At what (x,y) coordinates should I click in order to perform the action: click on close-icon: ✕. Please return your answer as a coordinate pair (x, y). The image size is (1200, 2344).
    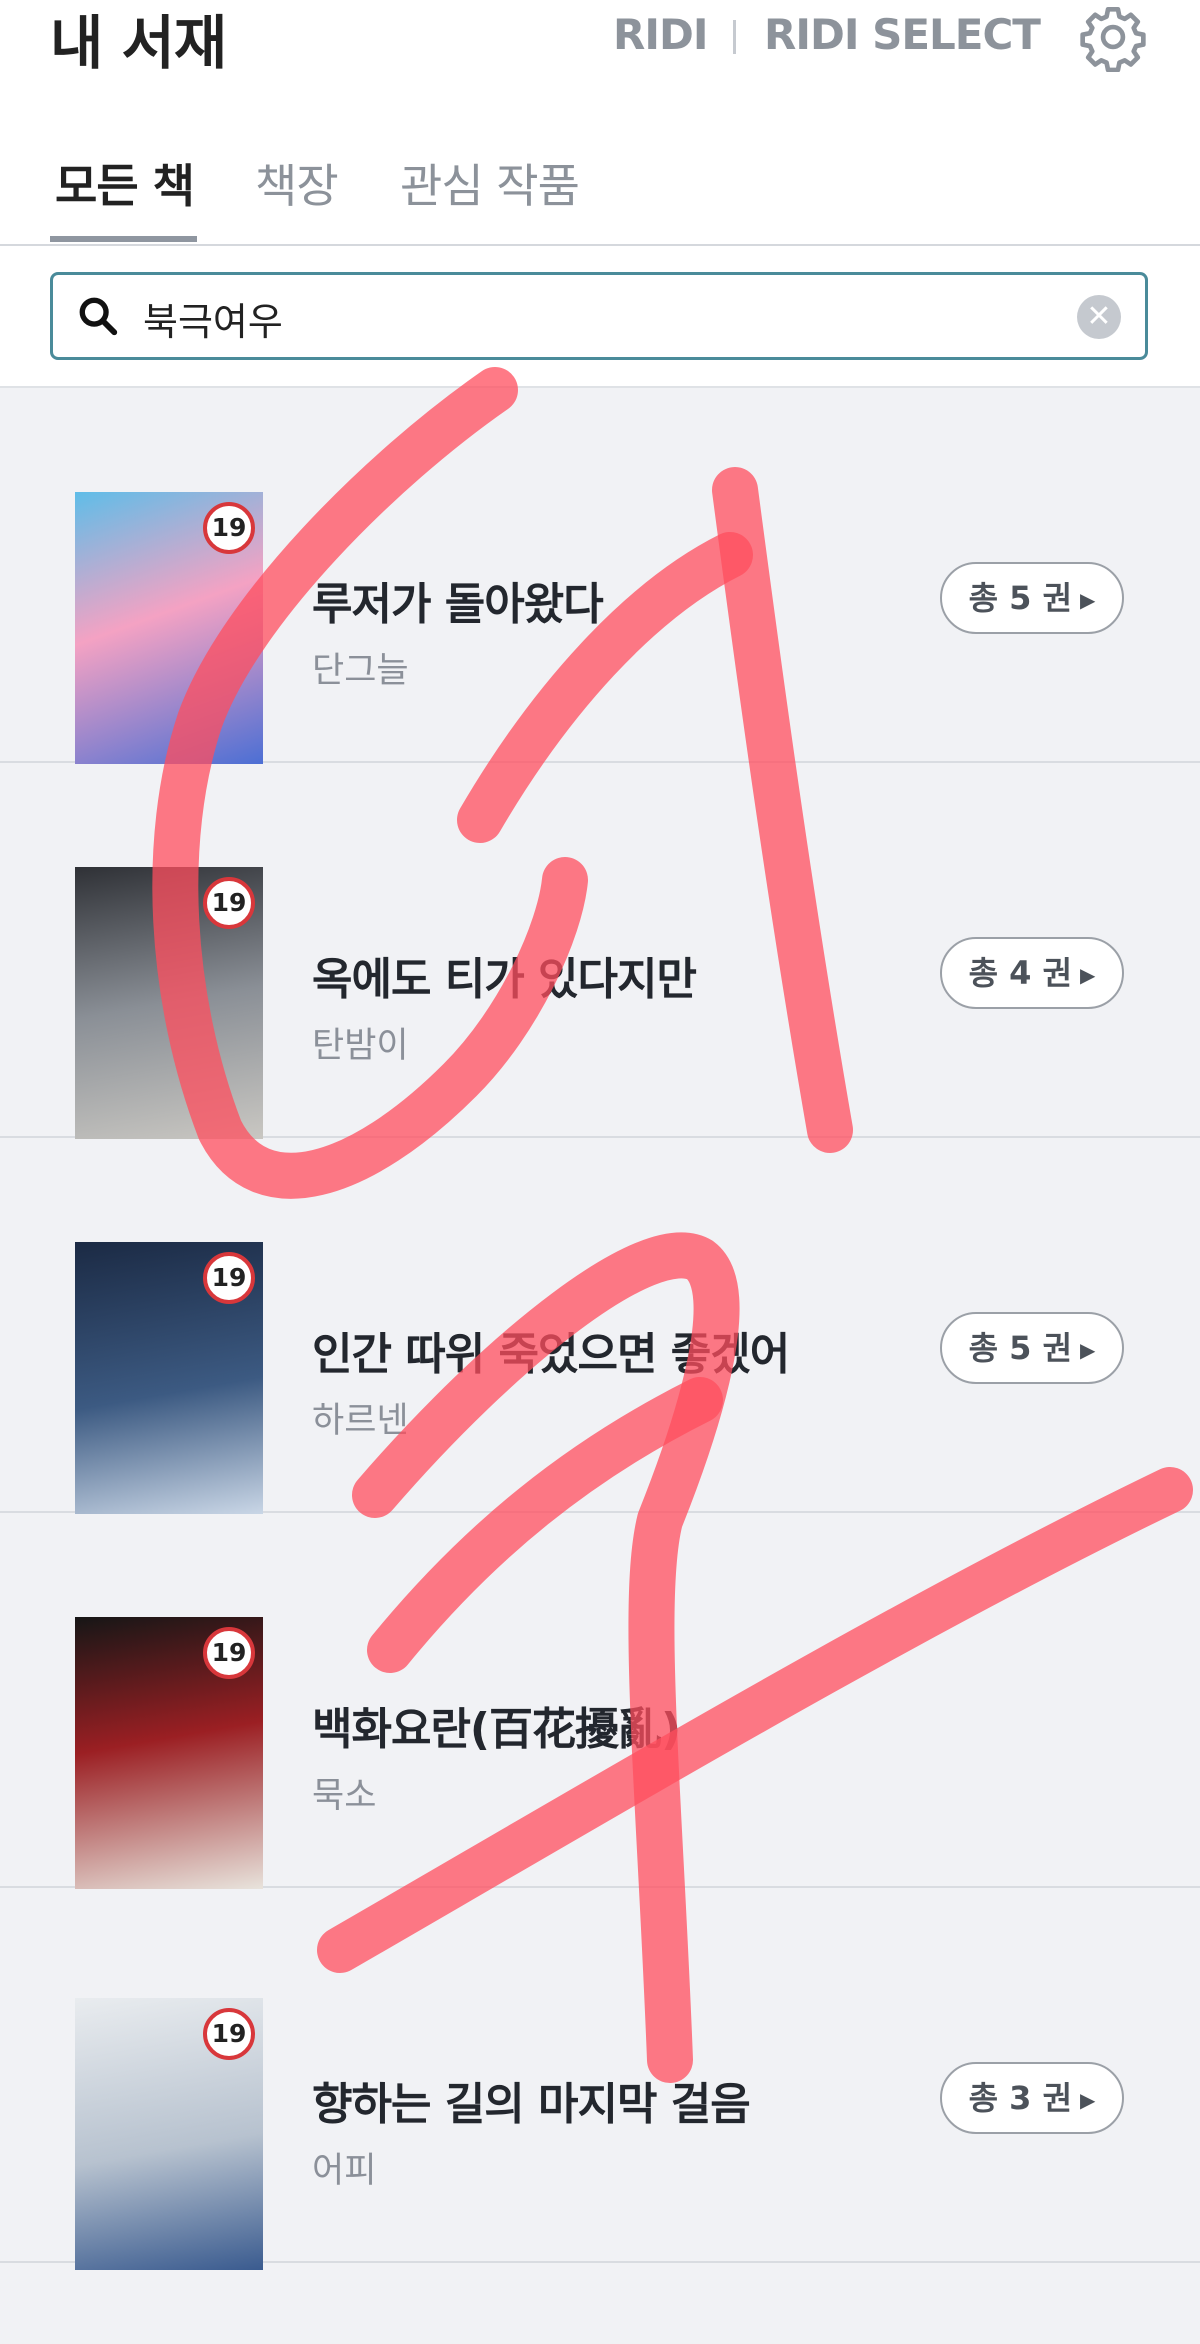
    Looking at the image, I should click on (1099, 317).